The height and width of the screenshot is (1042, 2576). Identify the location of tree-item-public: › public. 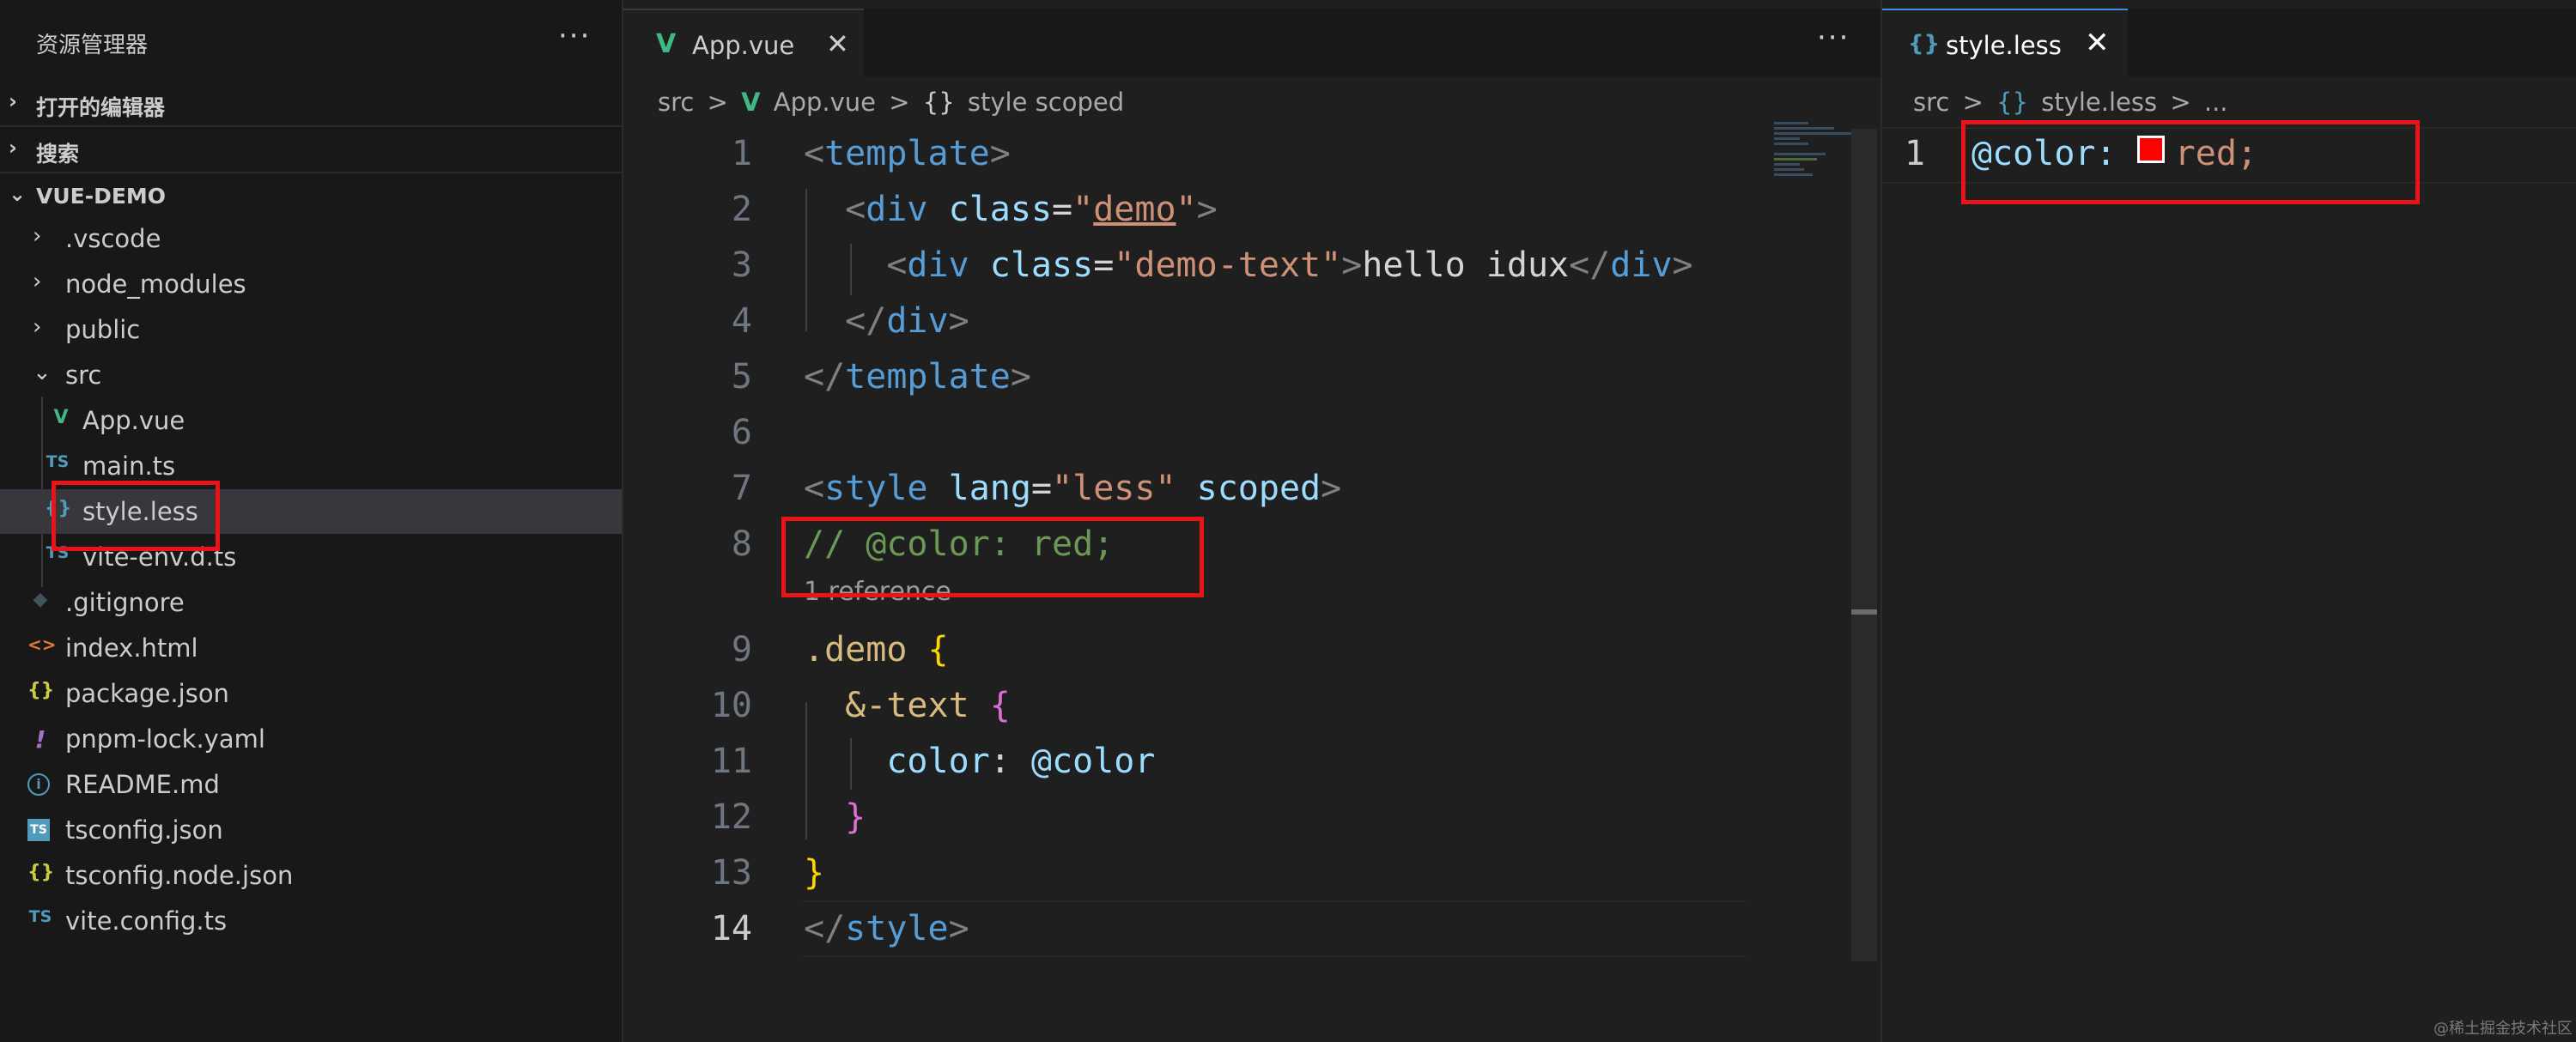
(311, 329).